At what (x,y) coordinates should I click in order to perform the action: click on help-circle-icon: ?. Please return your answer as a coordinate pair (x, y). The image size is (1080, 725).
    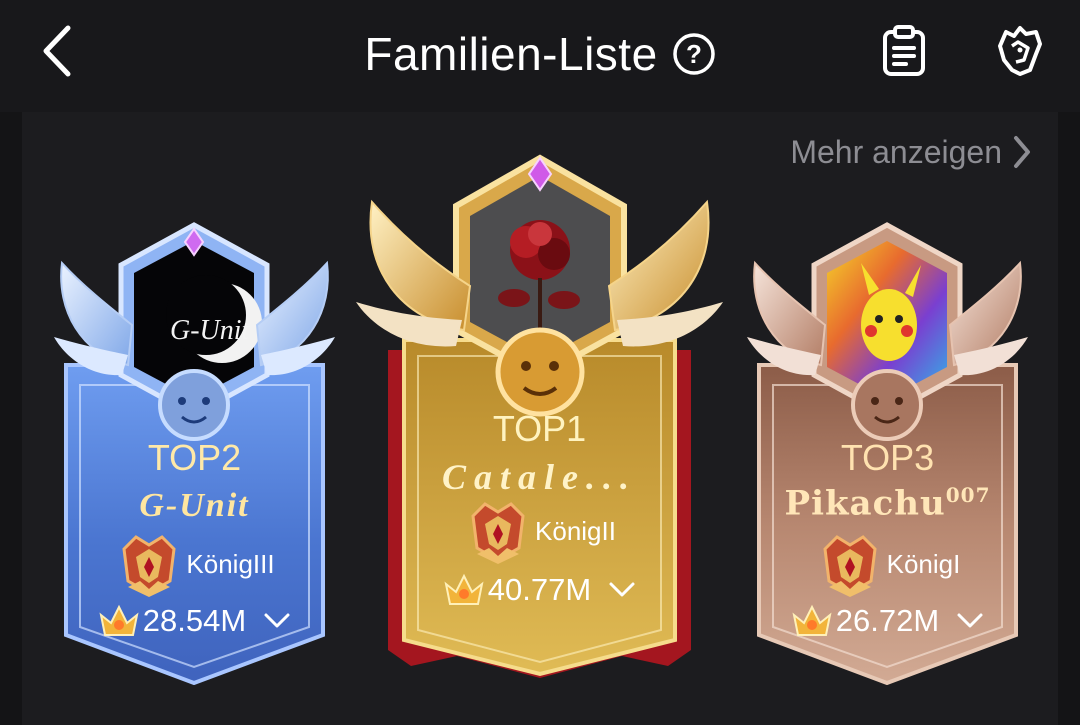
    Looking at the image, I should click on (694, 54).